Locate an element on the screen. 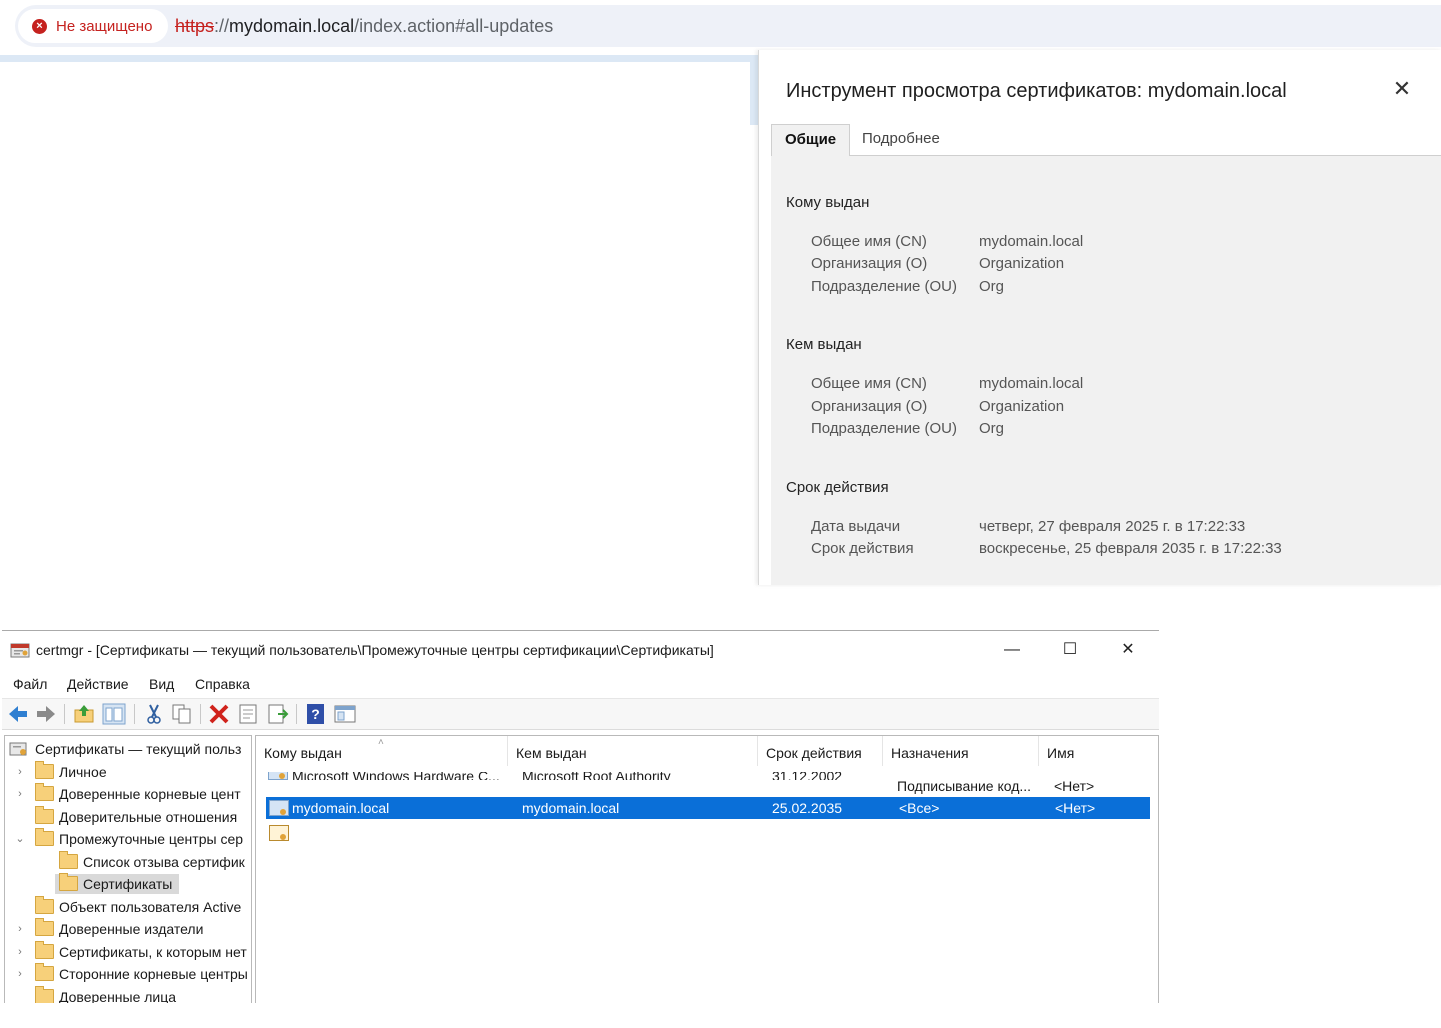 This screenshot has height=1028, width=1441. tab-bar: Общие Подробнее is located at coordinates (1106, 140).